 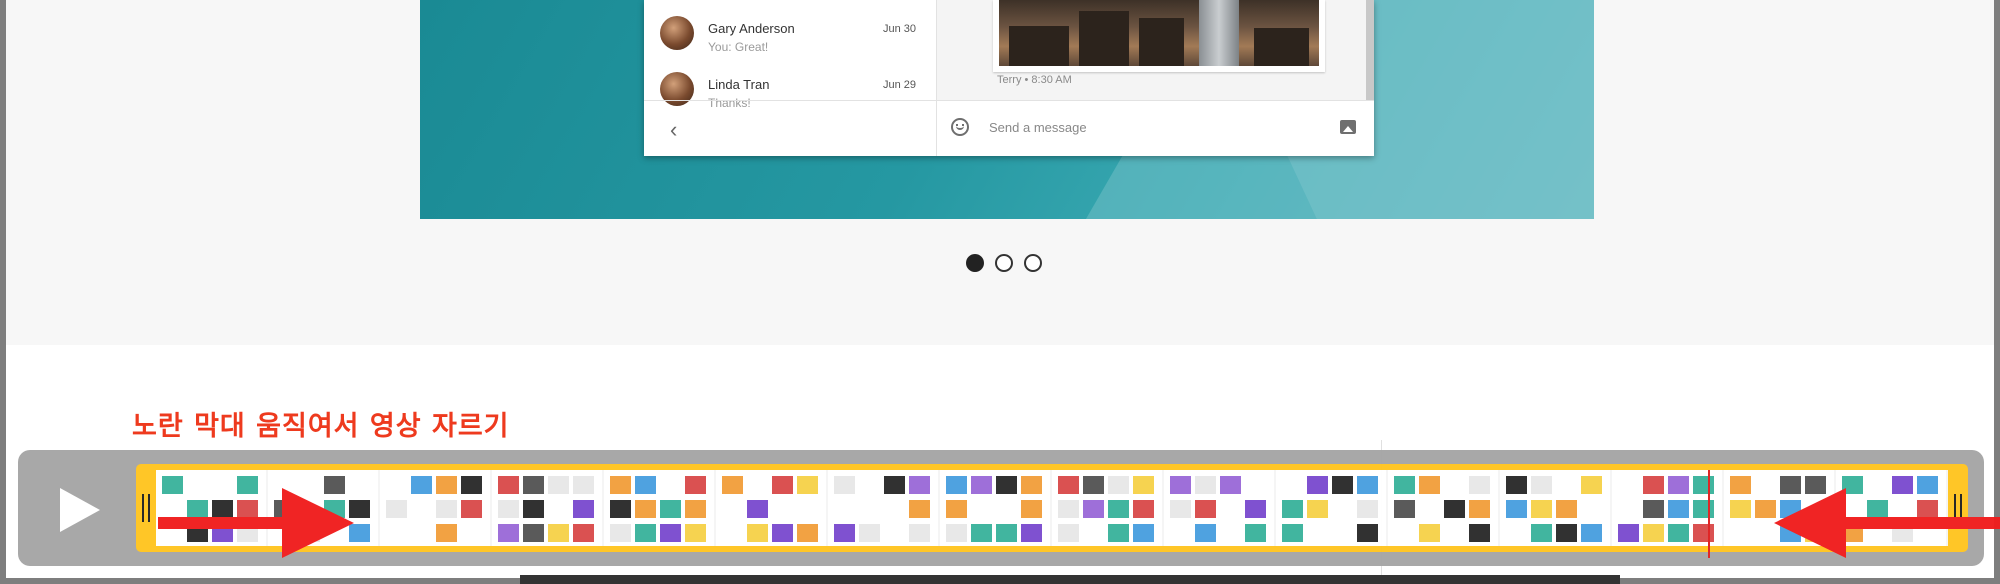 I want to click on left-arrow-icon, so click(x=1887, y=523).